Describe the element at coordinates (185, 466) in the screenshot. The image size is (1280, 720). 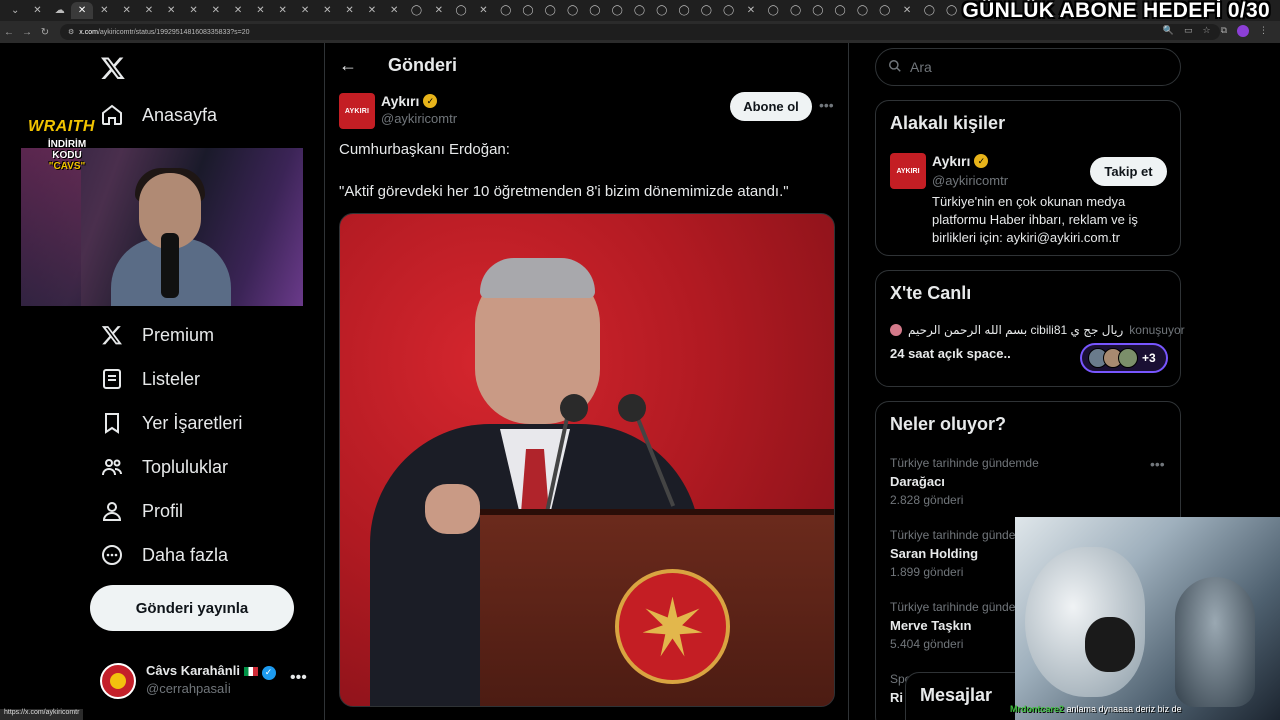
I see `sidebar-item-label: Topluluklar` at that location.